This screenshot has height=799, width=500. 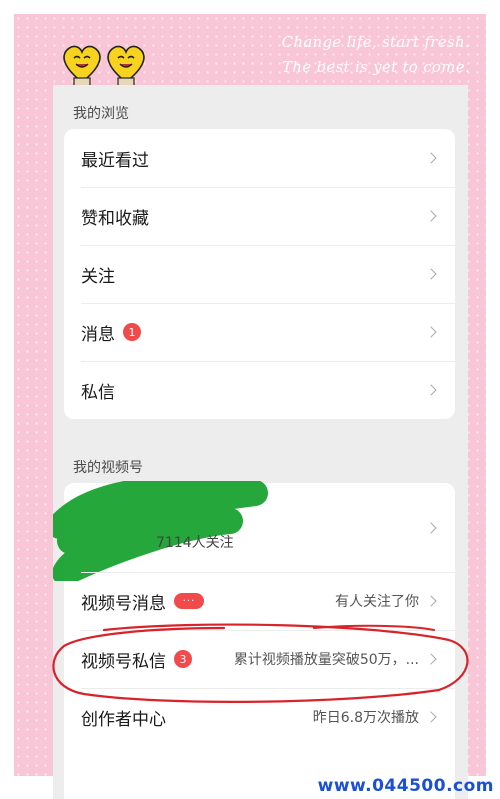 What do you see at coordinates (259, 216) in the screenshot?
I see `browse-item-likes-favorites: 赞和收藏` at bounding box center [259, 216].